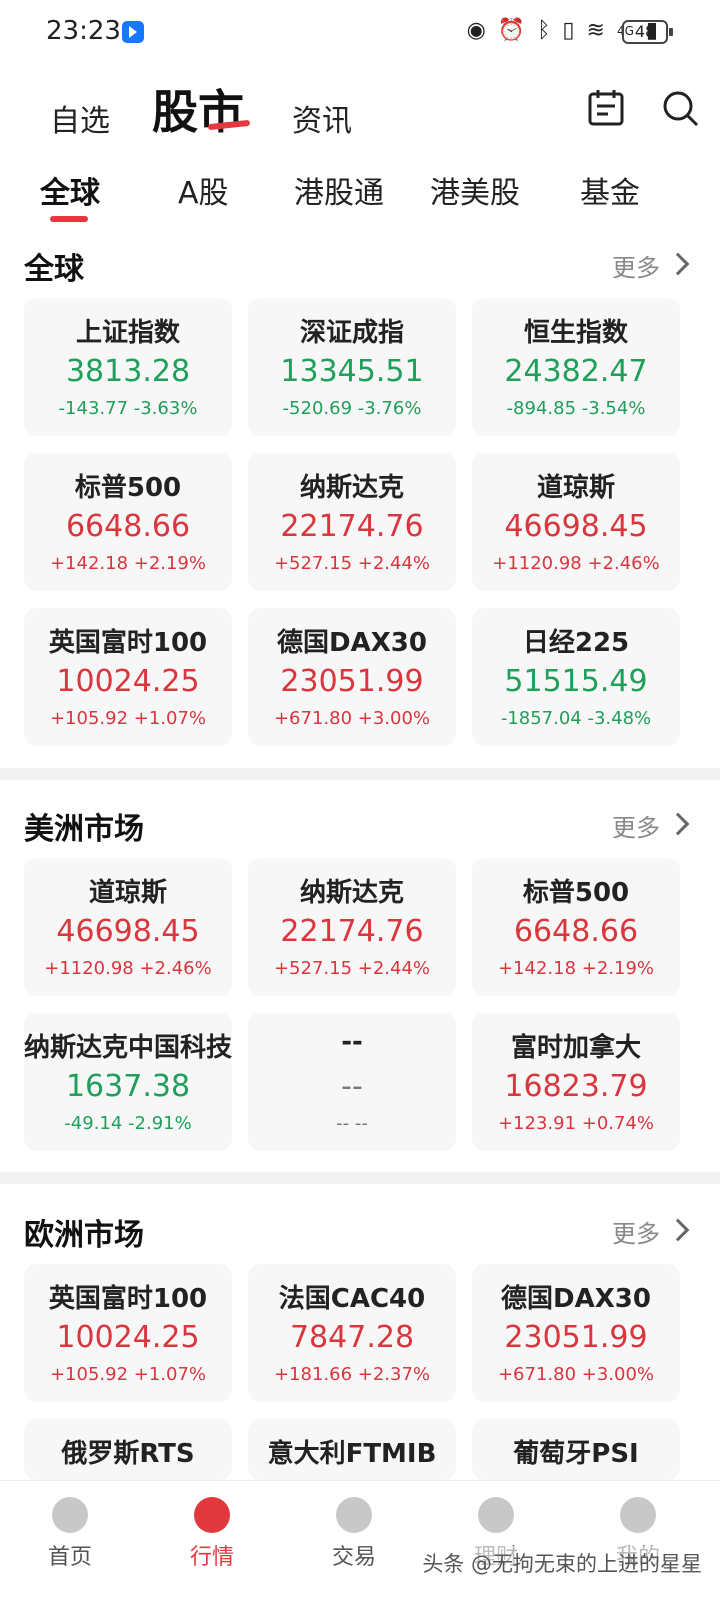 The height and width of the screenshot is (1600, 720). I want to click on index-card: 法国CAC40 7847.28 +181.66 +2.37%, so click(352, 1333).